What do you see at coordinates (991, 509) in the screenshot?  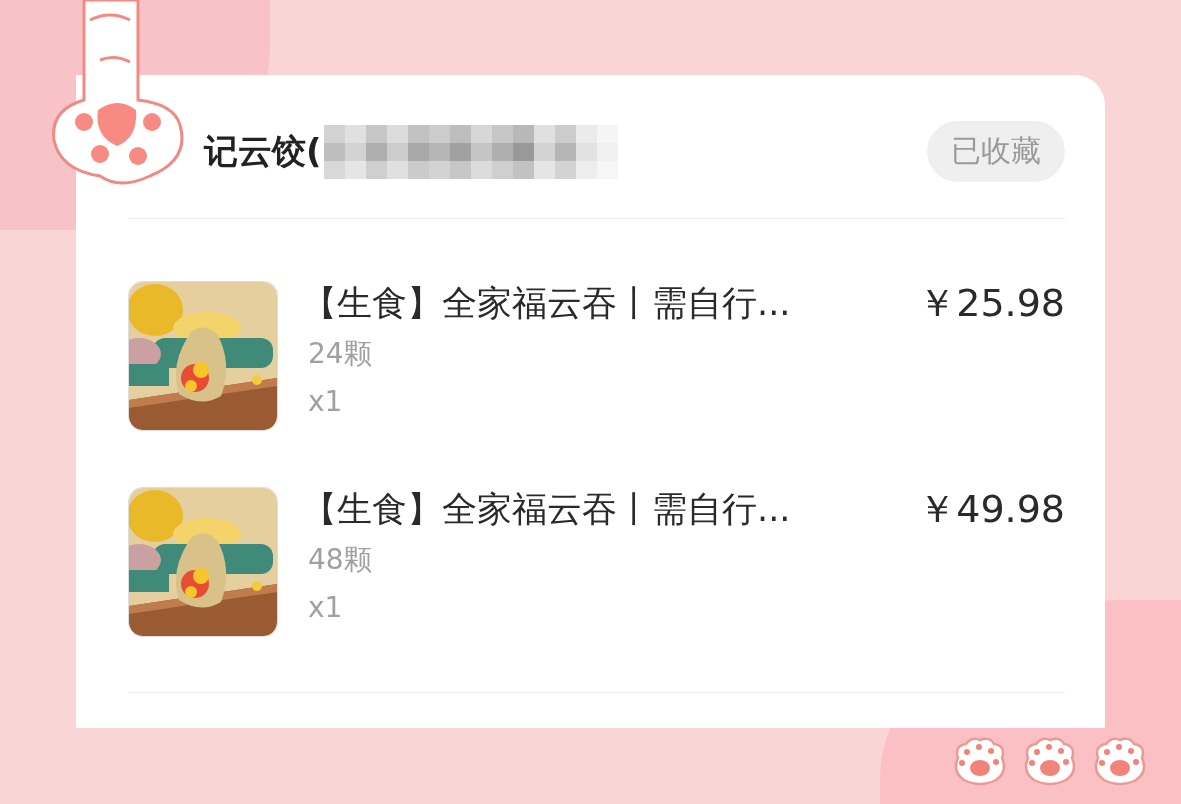 I see `price: ￥49.98` at bounding box center [991, 509].